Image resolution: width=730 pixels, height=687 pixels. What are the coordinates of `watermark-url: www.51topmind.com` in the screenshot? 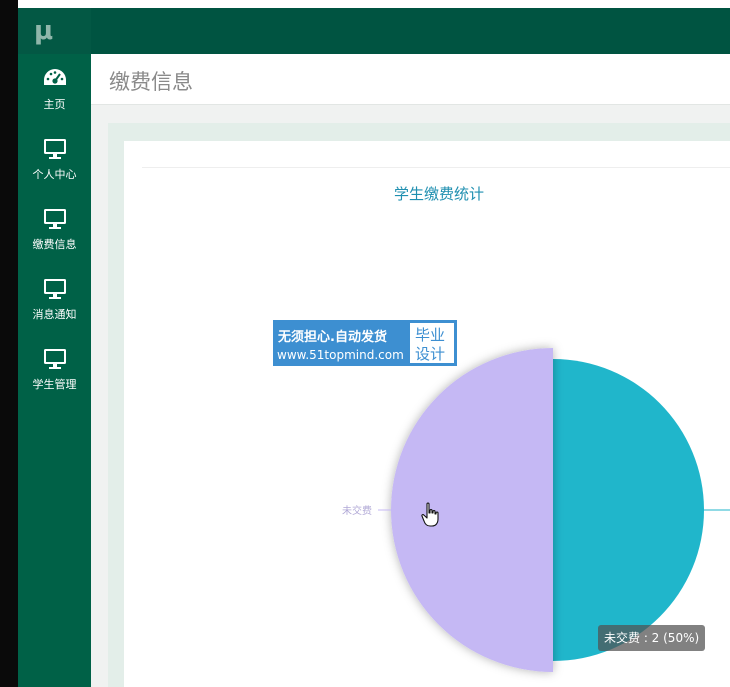 It's located at (340, 355).